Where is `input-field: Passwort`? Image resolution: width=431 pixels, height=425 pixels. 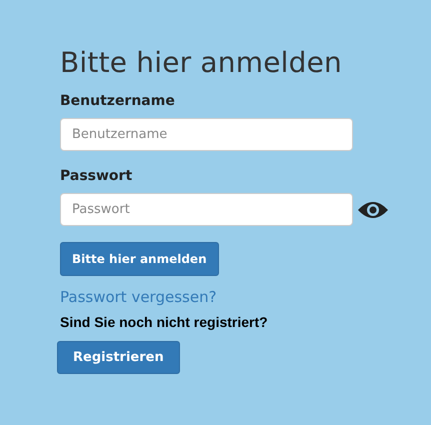 input-field: Passwort is located at coordinates (206, 209).